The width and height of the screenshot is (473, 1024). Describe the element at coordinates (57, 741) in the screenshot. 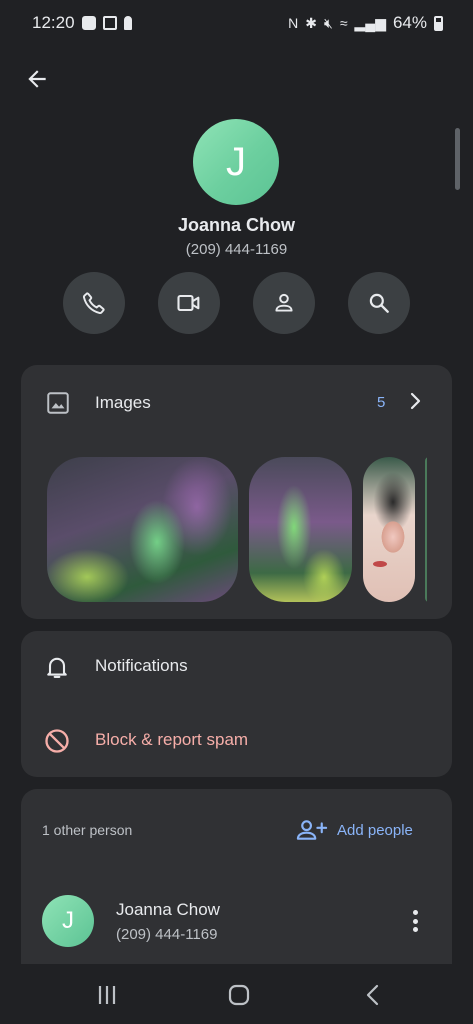

I see `block-icon` at that location.